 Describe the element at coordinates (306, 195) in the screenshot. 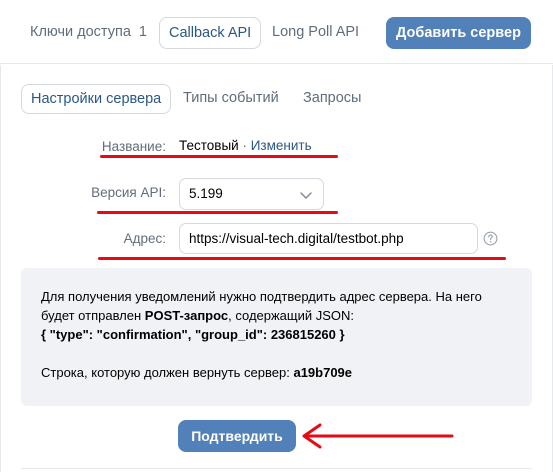

I see `chevron-down-icon` at that location.